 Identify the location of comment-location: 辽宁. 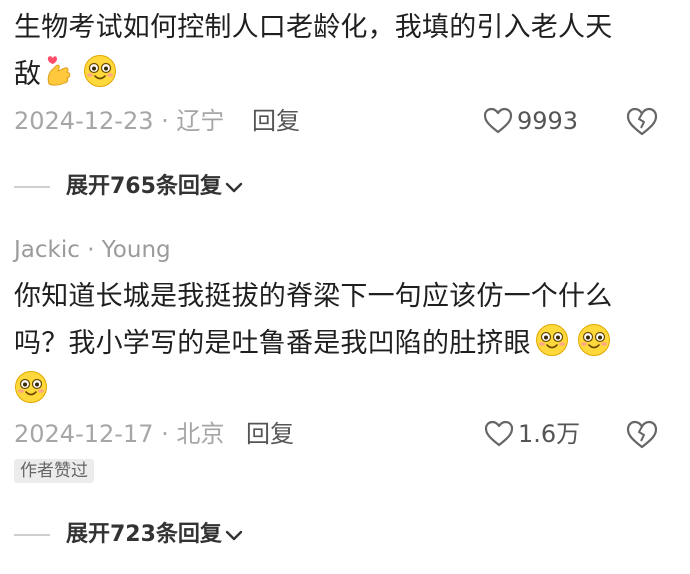
(200, 121).